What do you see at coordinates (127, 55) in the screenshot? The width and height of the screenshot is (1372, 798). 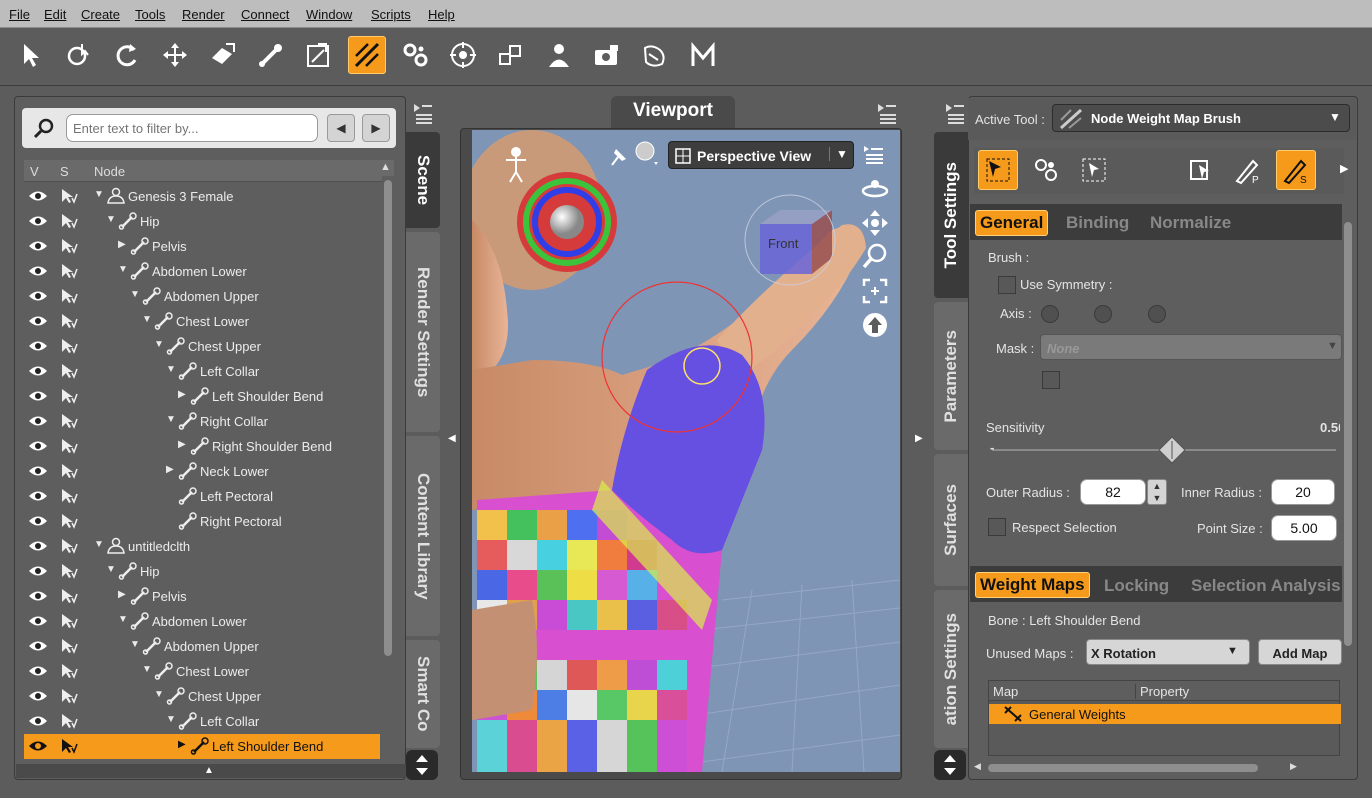 I see `rotate-tool-button` at bounding box center [127, 55].